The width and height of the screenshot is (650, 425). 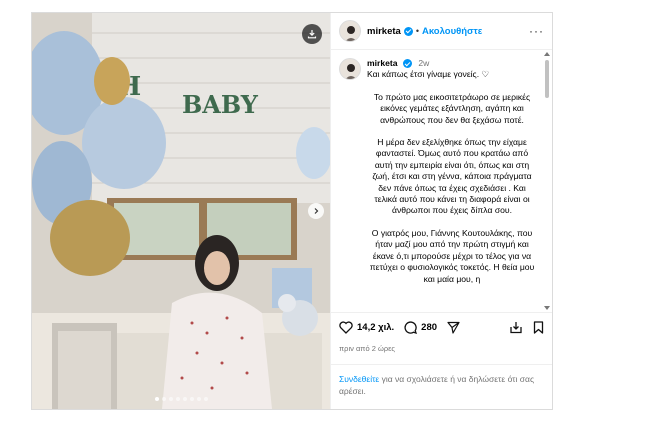 I want to click on chevron-right-icon, so click(x=316, y=211).